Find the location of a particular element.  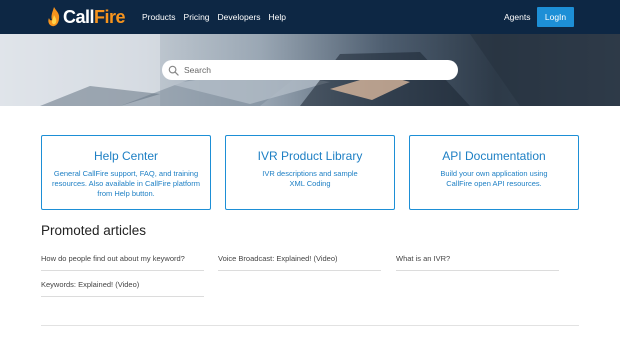

promoted-article-link: Voice Broadcast: Explained! (Video) is located at coordinates (299, 262).